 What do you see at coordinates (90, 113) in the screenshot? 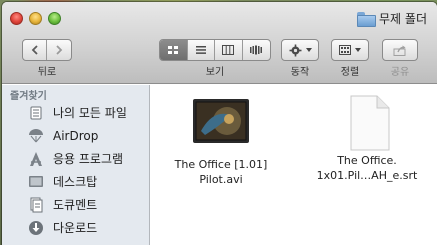
I see `sidebar-item-label: 나의 모든 파일` at bounding box center [90, 113].